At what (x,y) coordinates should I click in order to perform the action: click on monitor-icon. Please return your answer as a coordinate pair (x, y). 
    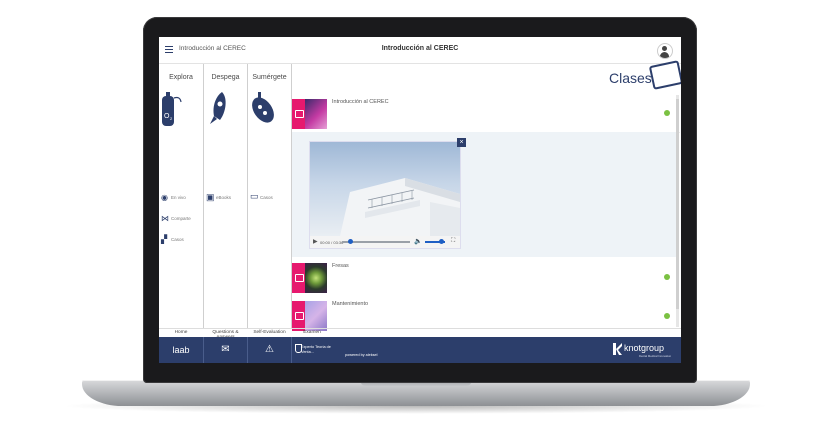
    Looking at the image, I should click on (664, 75).